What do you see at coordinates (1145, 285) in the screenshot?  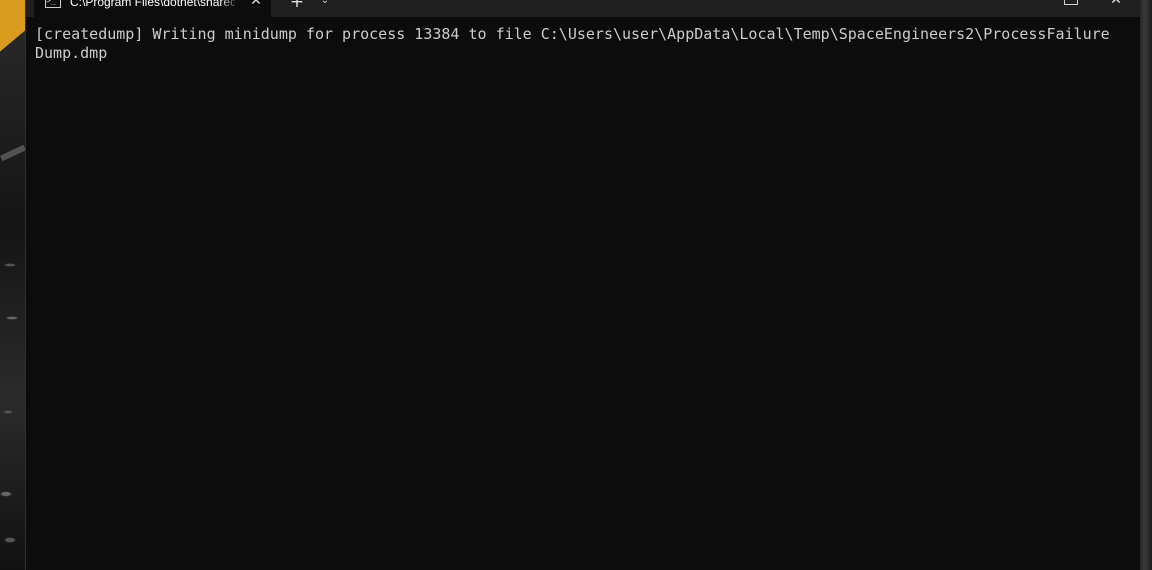 I see `wallpaper-edge` at bounding box center [1145, 285].